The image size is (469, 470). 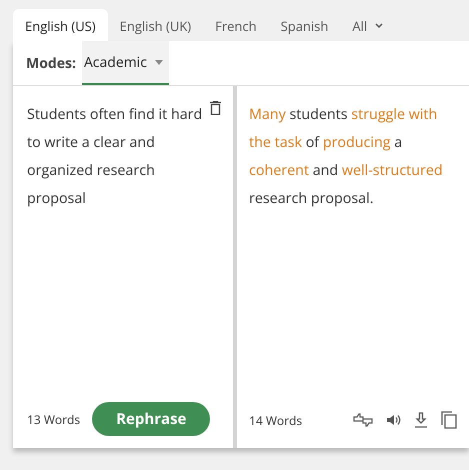 I want to click on speaker-icon, so click(x=394, y=420).